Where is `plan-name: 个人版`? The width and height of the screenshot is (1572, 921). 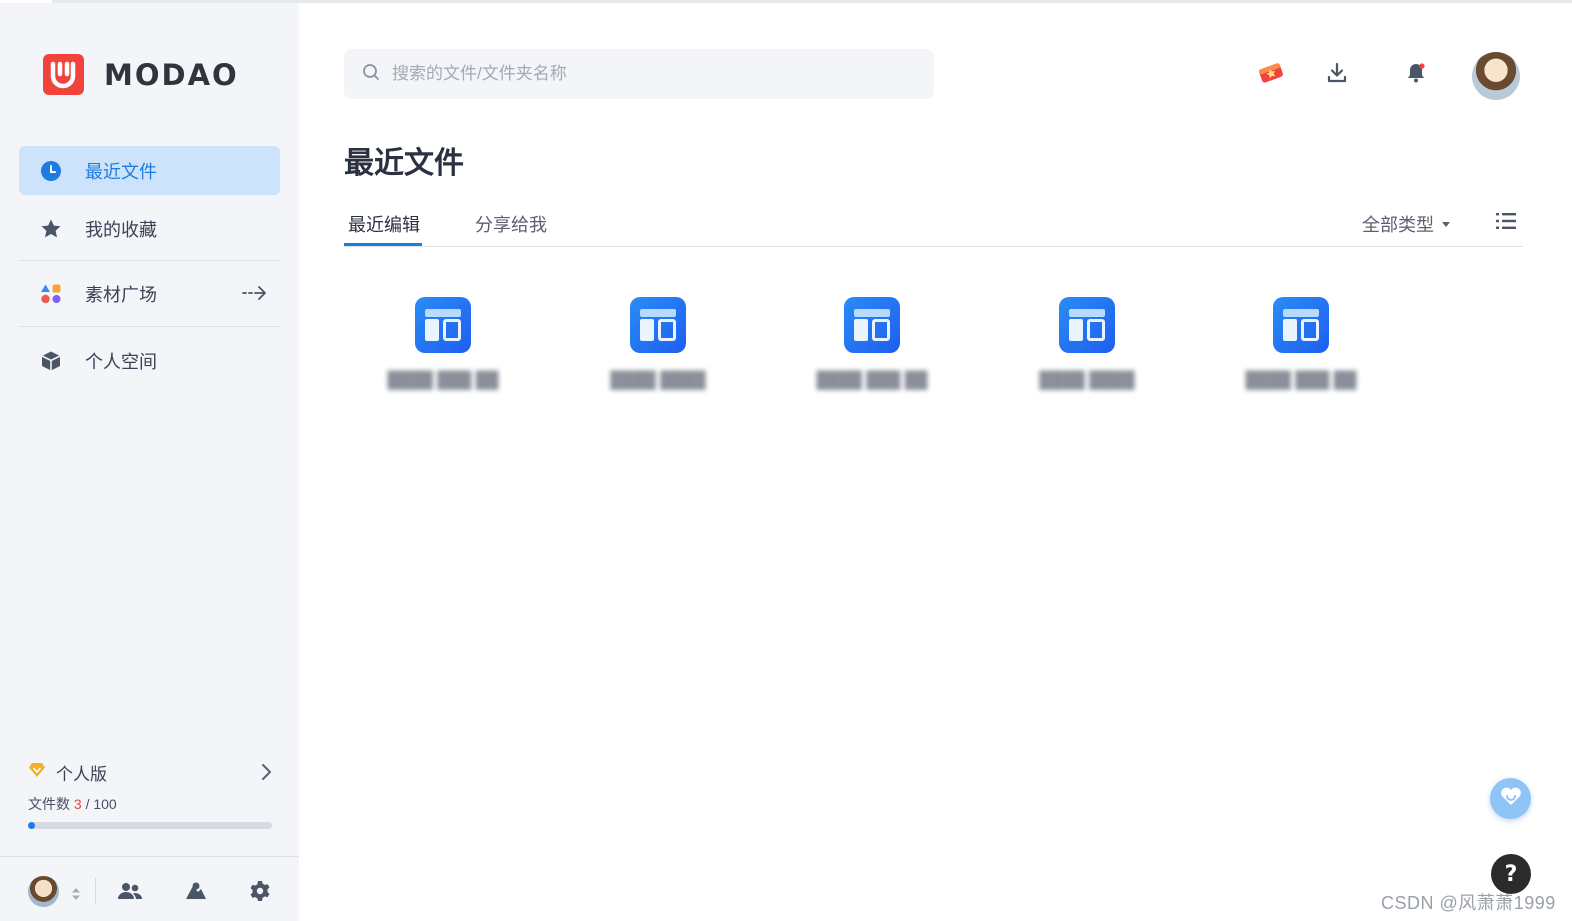
plan-name: 个人版 is located at coordinates (81, 774).